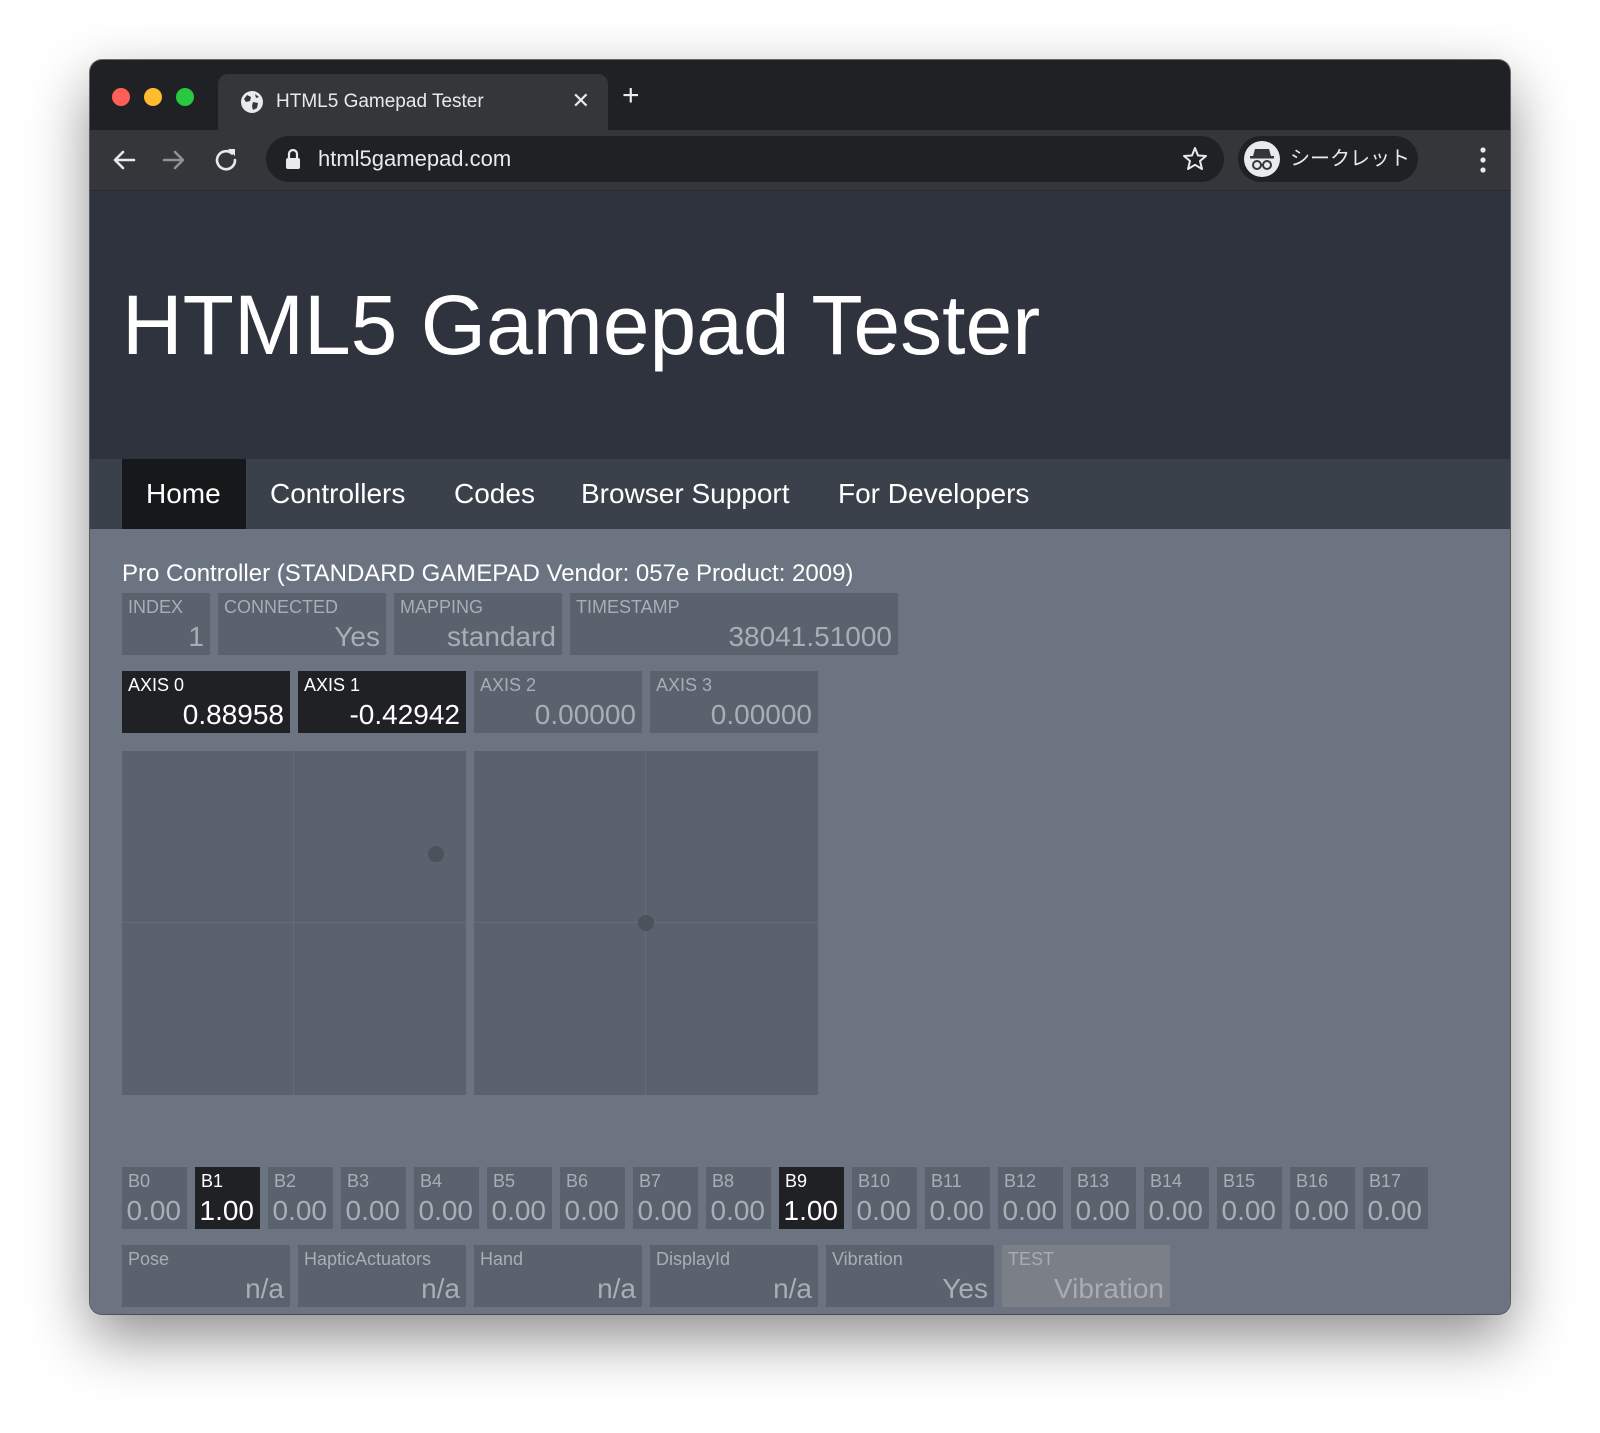  What do you see at coordinates (1195, 159) in the screenshot?
I see `star-icon` at bounding box center [1195, 159].